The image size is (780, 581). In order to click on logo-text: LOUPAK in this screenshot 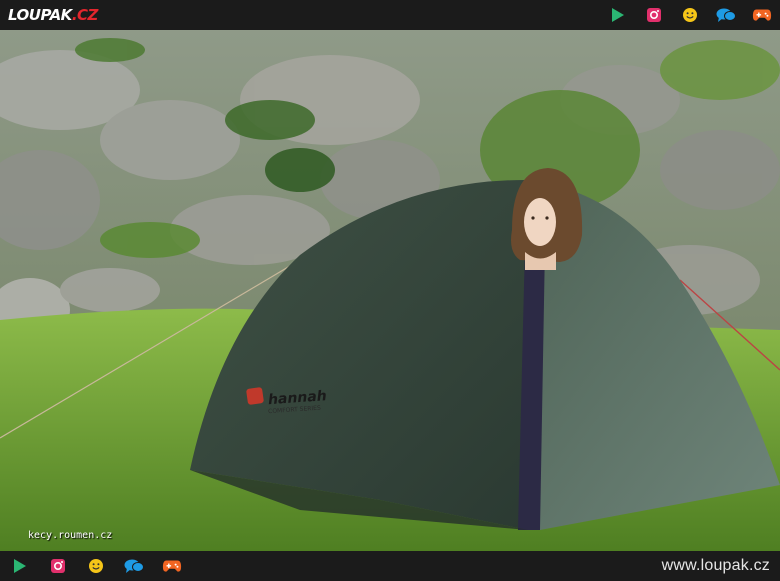, I will do `click(40, 15)`.